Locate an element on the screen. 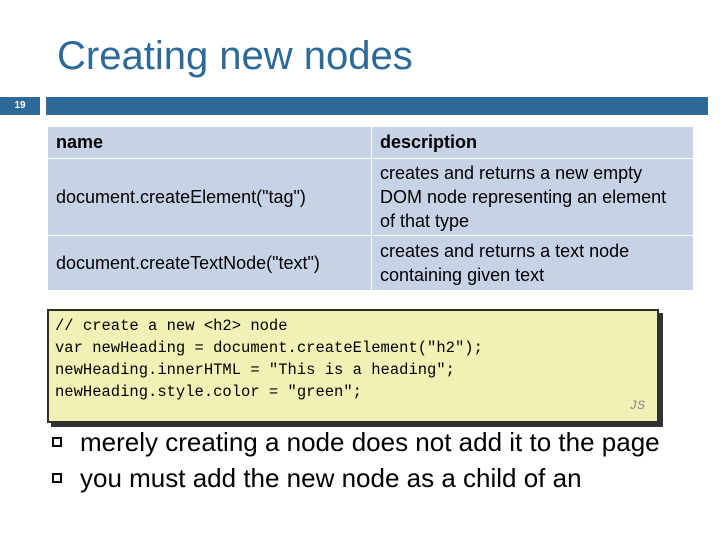 The image size is (720, 540). accent-bar is located at coordinates (377, 106).